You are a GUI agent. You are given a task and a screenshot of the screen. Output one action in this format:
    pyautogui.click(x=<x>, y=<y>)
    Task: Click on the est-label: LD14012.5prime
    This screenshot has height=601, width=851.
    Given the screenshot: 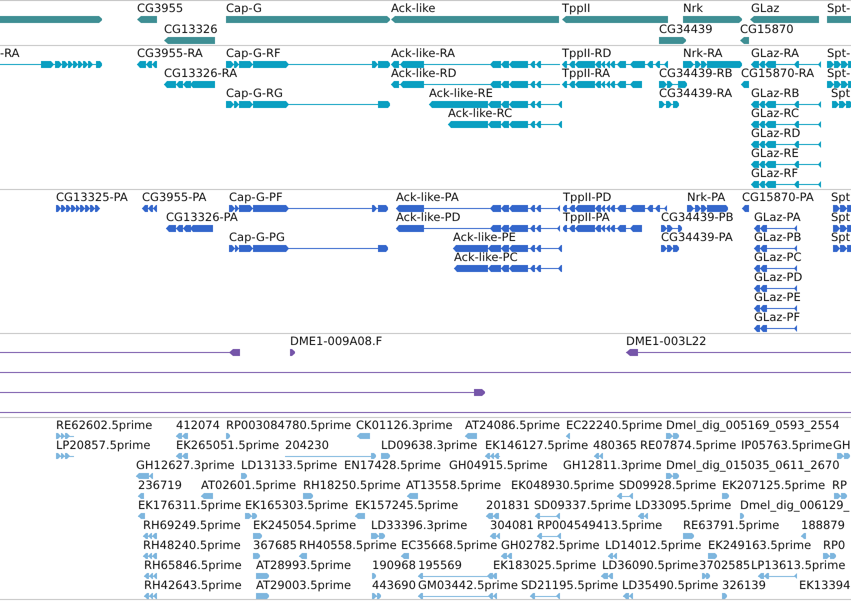 What is the action you would take?
    pyautogui.click(x=653, y=545)
    